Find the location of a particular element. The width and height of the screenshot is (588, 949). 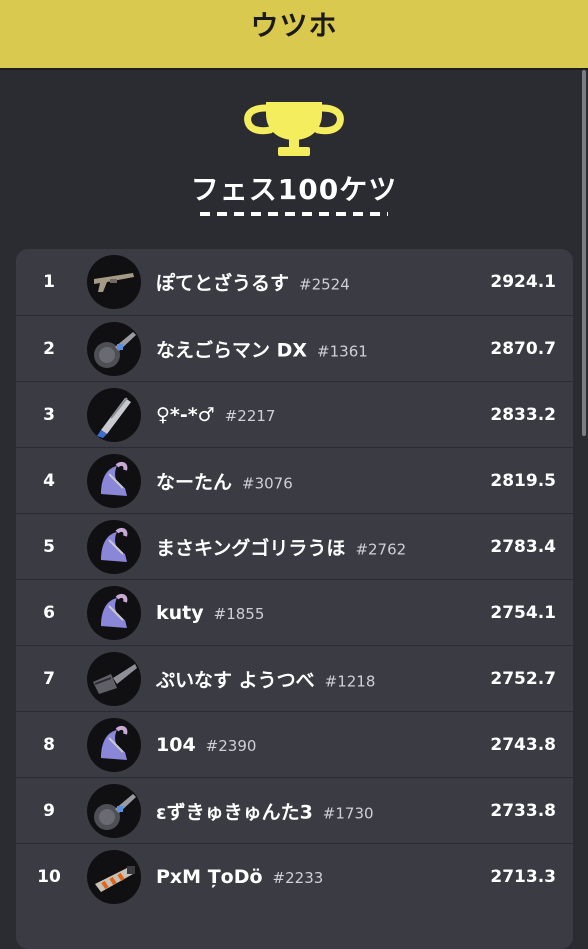

player-tag: #2233 is located at coordinates (298, 877).